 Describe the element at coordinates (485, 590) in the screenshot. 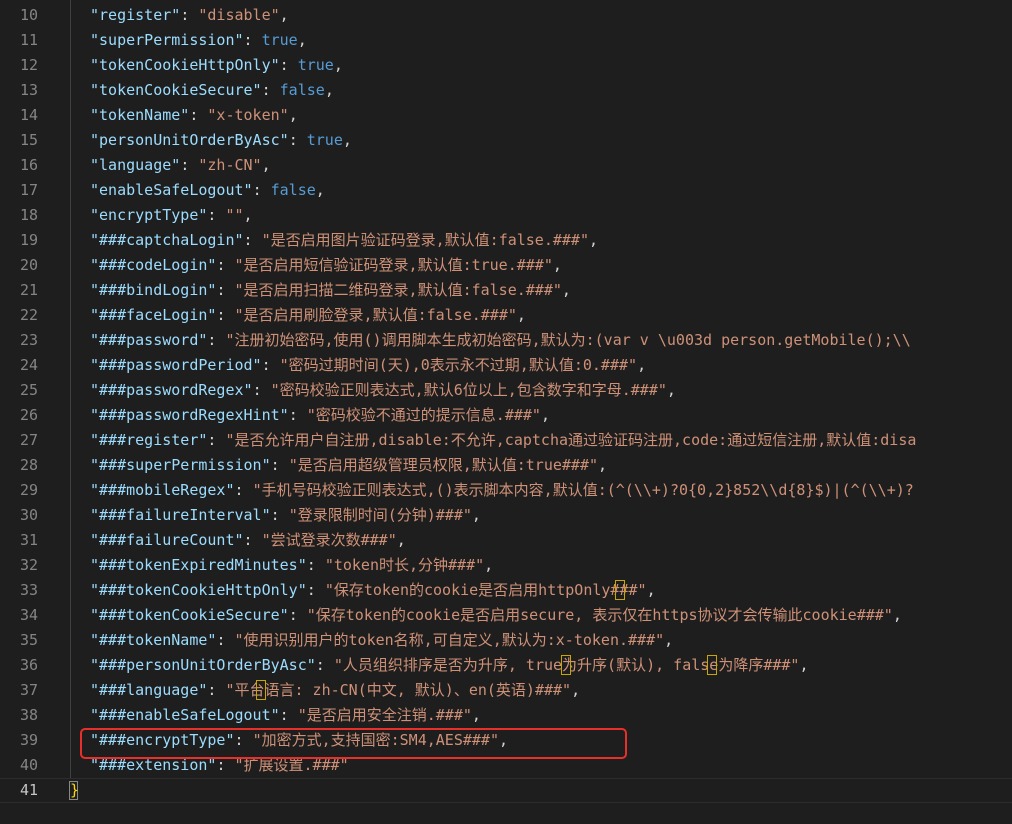

I see `json-value: "保存token的cookie是否启用httpOnly###"` at that location.